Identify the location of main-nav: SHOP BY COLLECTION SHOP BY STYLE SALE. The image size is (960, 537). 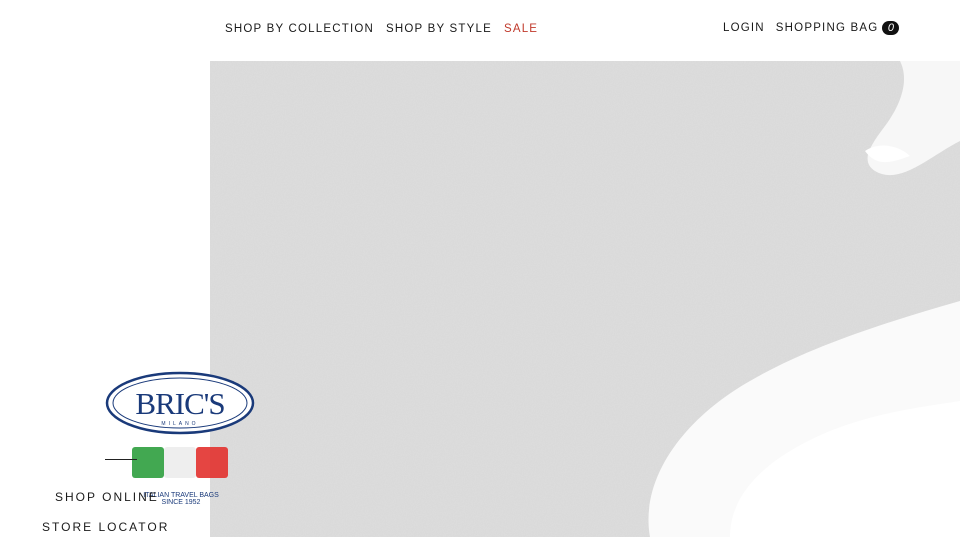
(381, 29).